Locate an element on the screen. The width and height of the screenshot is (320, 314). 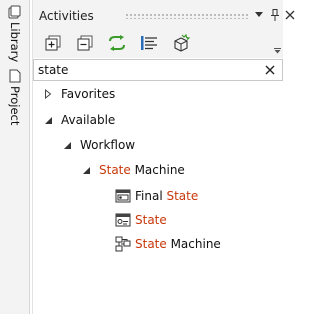
books-icon is located at coordinates (15, 12).